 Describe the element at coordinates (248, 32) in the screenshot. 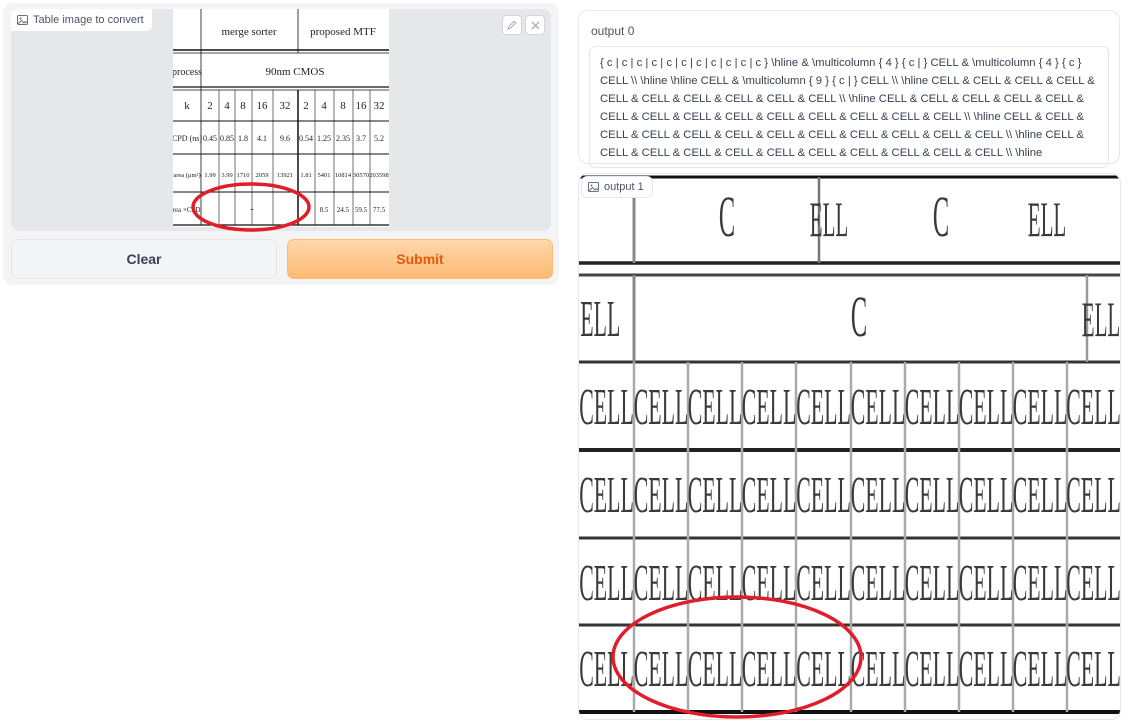

I see `input-header-merge-sorter: merge sorter` at that location.